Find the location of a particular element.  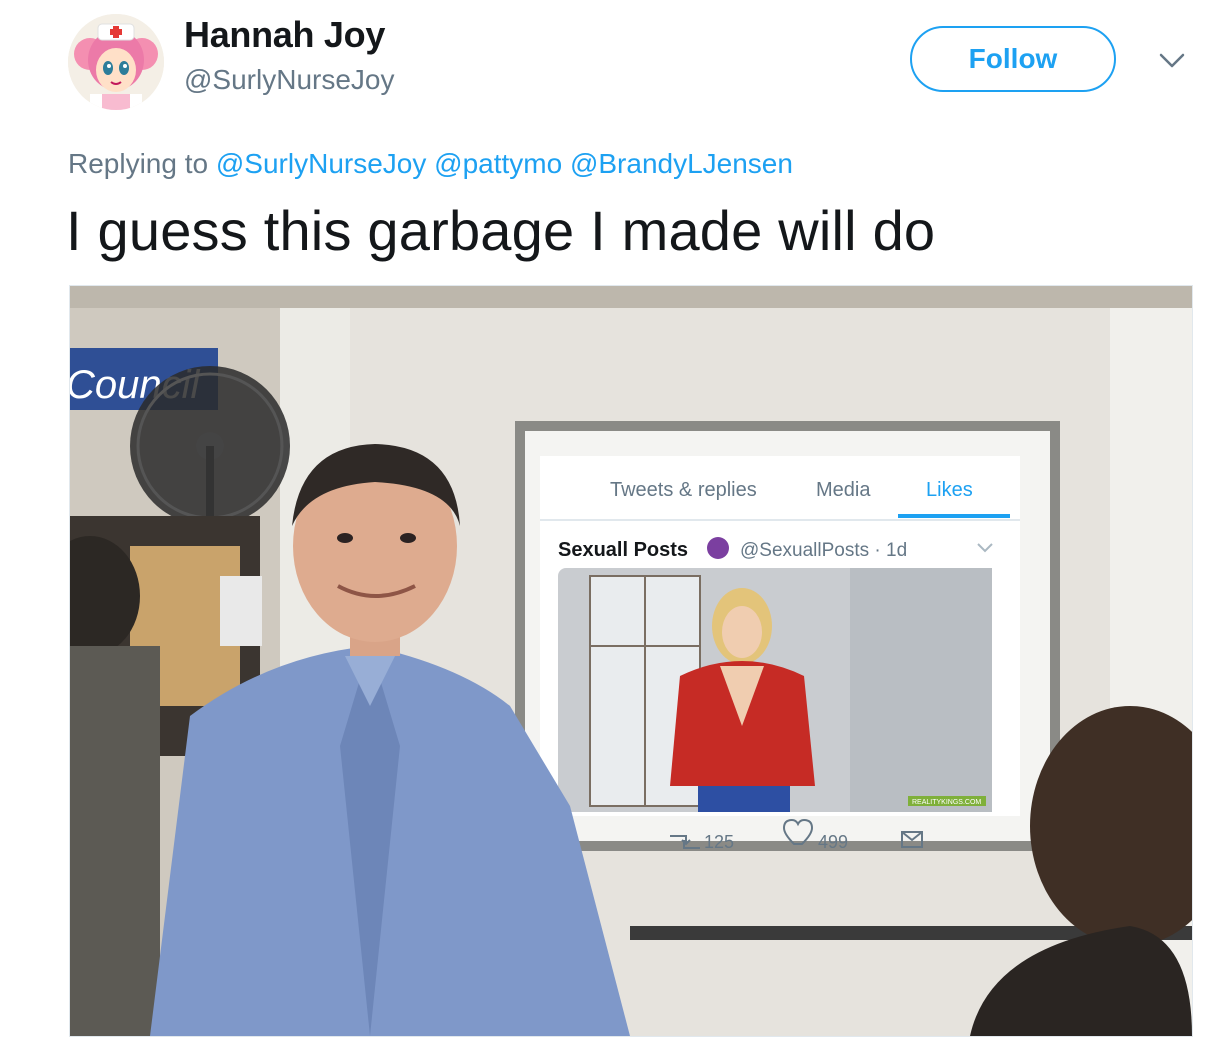

retweet-count: 125 is located at coordinates (719, 842).